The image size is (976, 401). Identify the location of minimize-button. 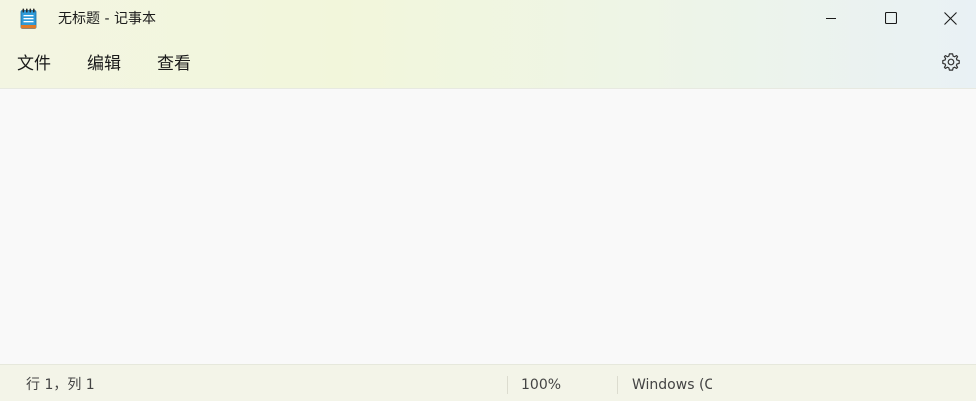
(831, 18).